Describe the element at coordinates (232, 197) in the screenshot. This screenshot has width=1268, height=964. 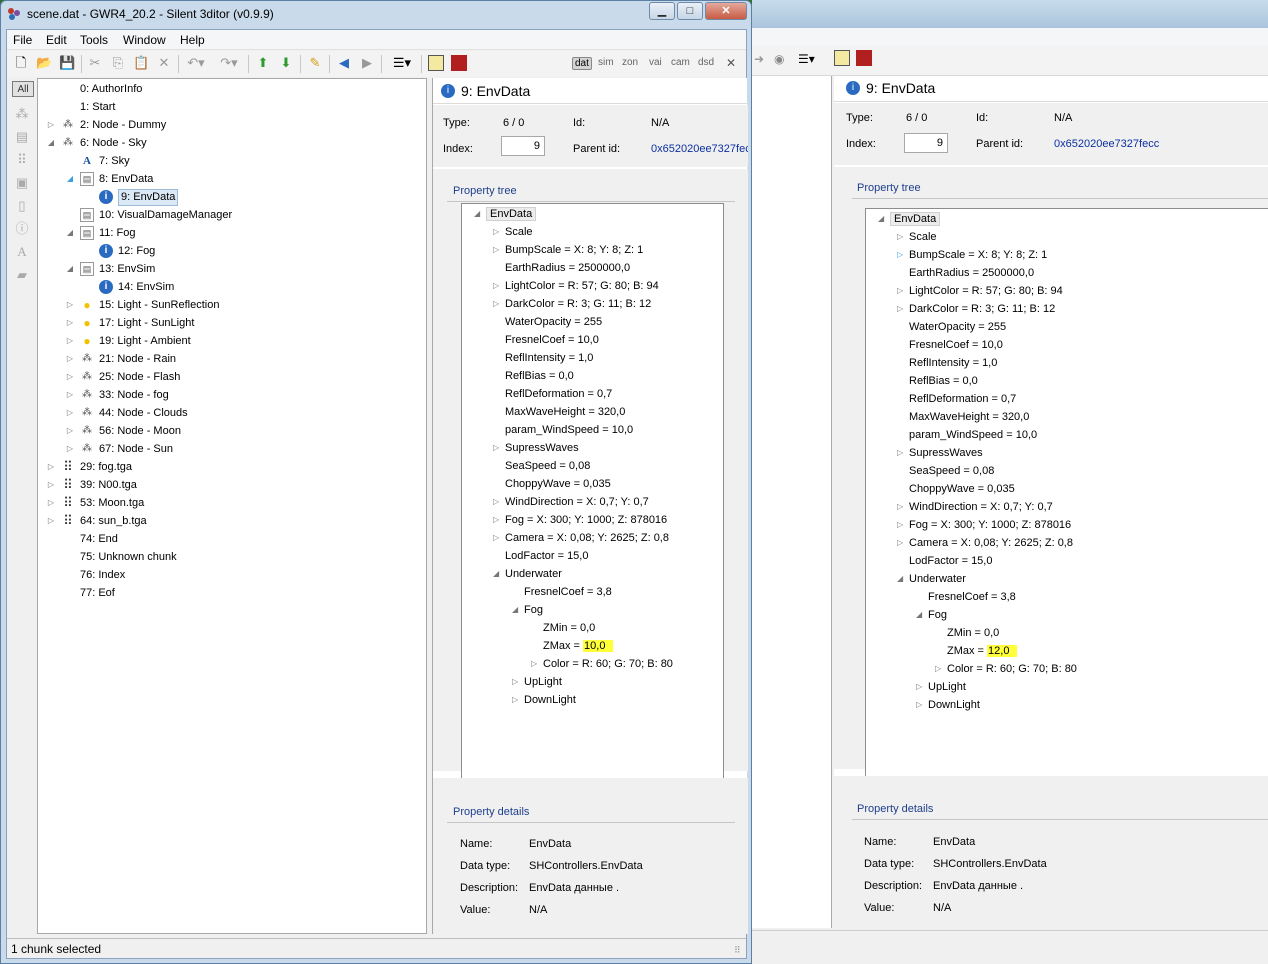
I see `tree-item: i 9: EnvData` at that location.